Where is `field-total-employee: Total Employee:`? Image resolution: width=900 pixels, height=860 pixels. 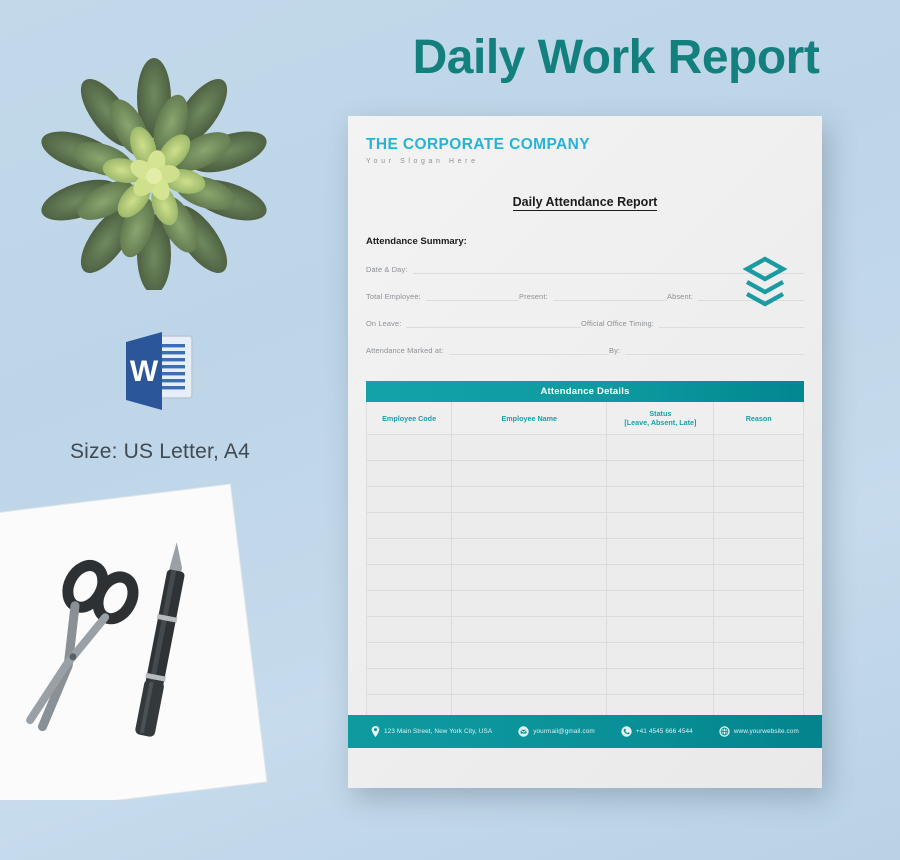
field-total-employee: Total Employee: is located at coordinates (442, 296).